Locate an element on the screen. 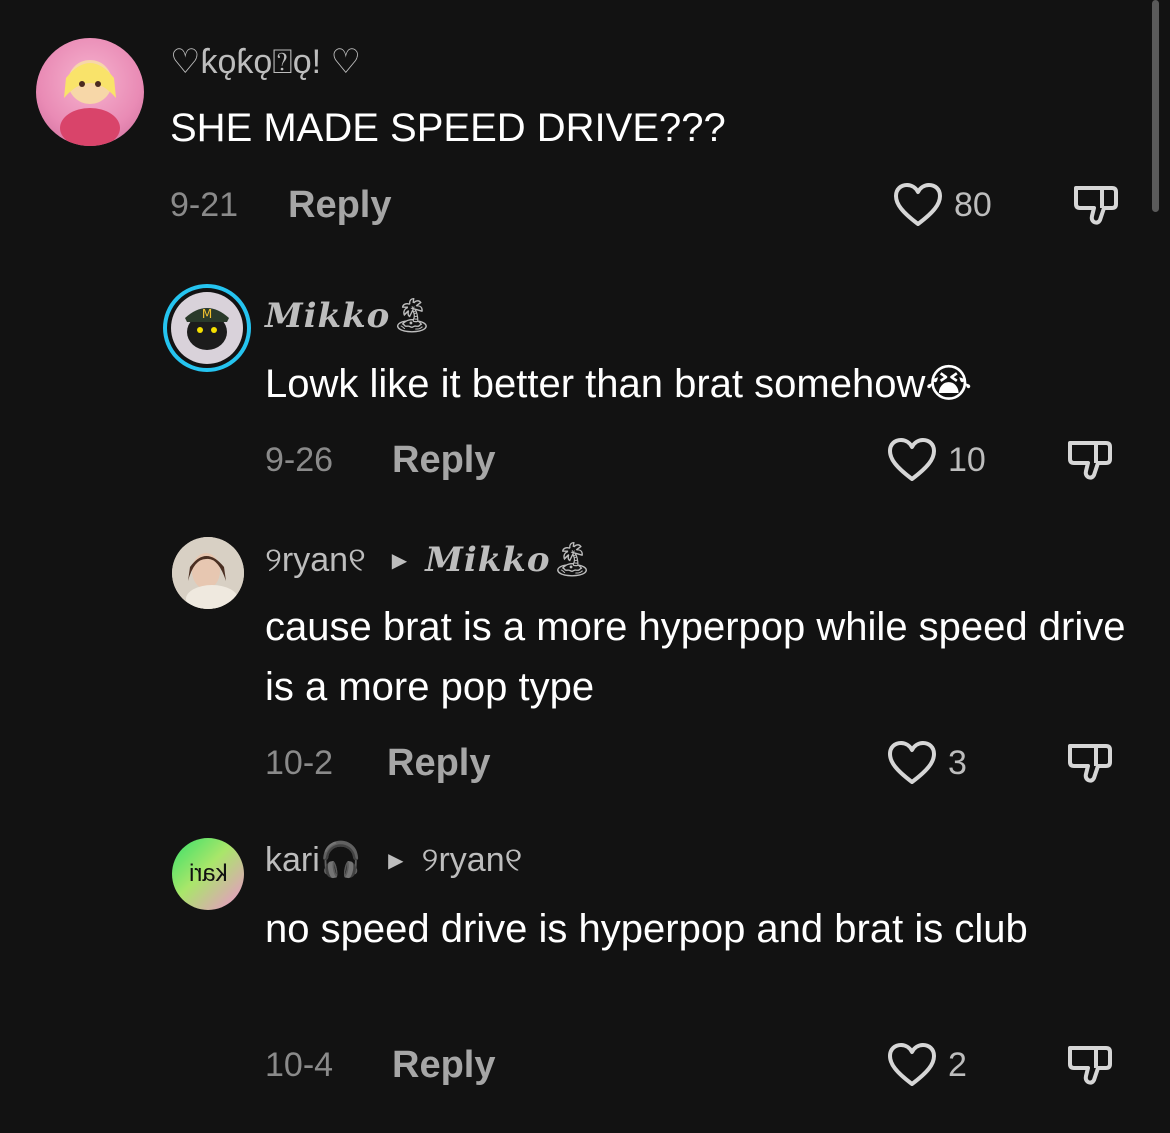 The height and width of the screenshot is (1133, 1170). comment-meta: 10-4 Reply is located at coordinates (380, 1065).